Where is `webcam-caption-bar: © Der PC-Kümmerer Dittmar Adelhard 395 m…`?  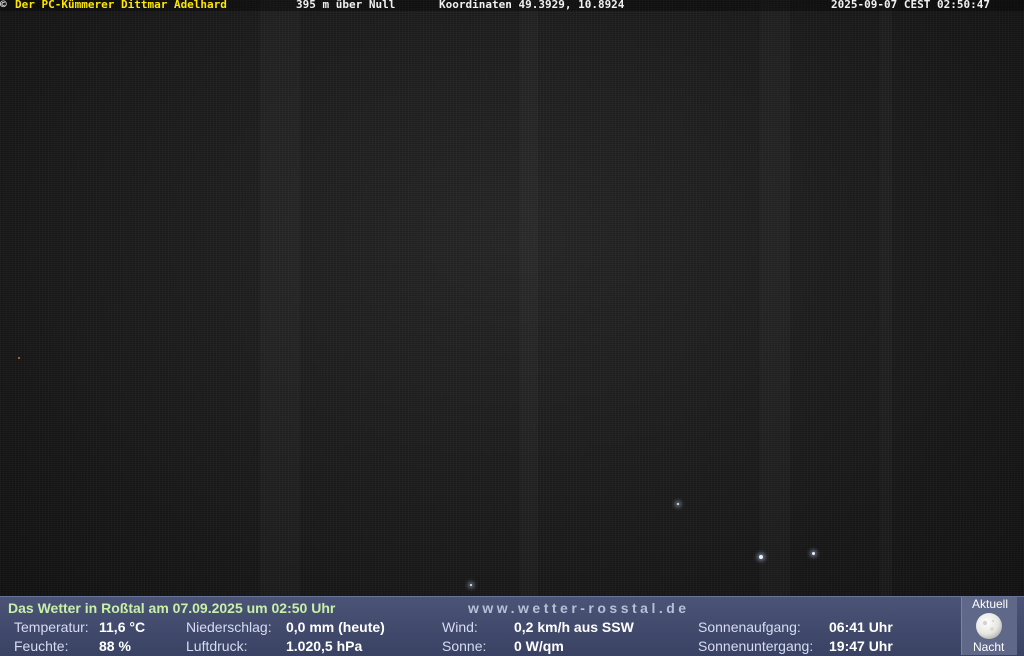
webcam-caption-bar: © Der PC-Kümmerer Dittmar Adelhard 395 m… is located at coordinates (512, 5).